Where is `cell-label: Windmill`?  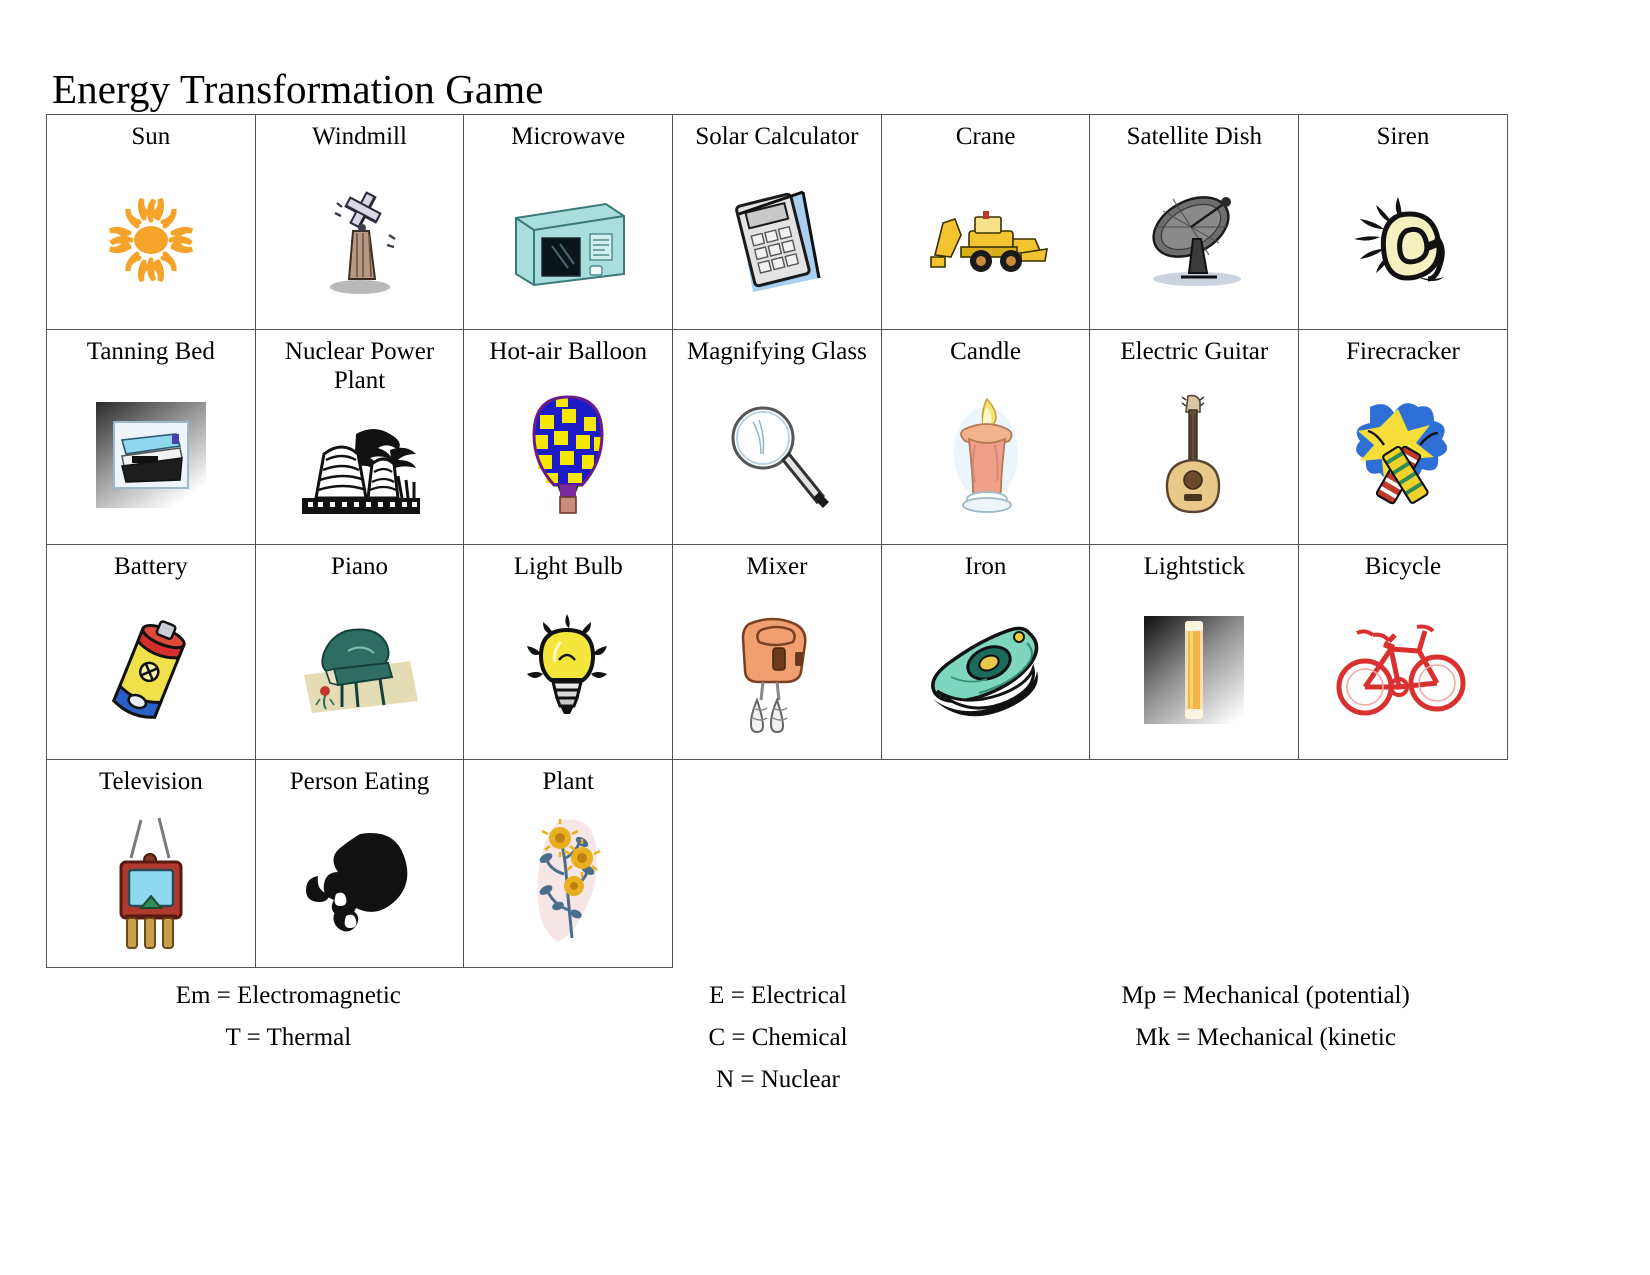 cell-label: Windmill is located at coordinates (359, 136).